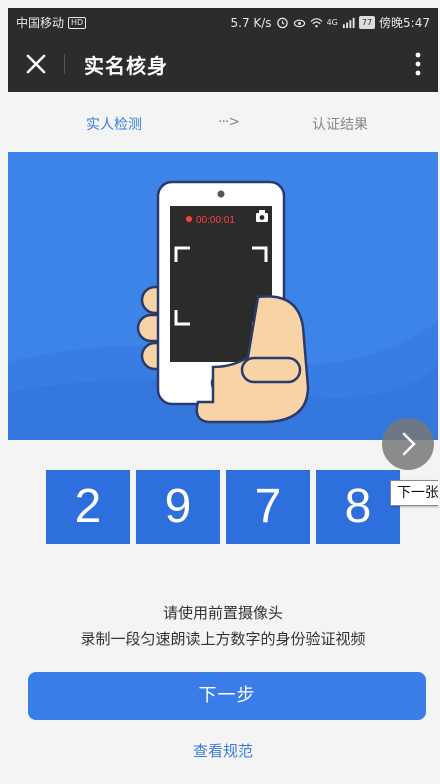  Describe the element at coordinates (404, 23) in the screenshot. I see `clock: 傍晚5:47` at that location.